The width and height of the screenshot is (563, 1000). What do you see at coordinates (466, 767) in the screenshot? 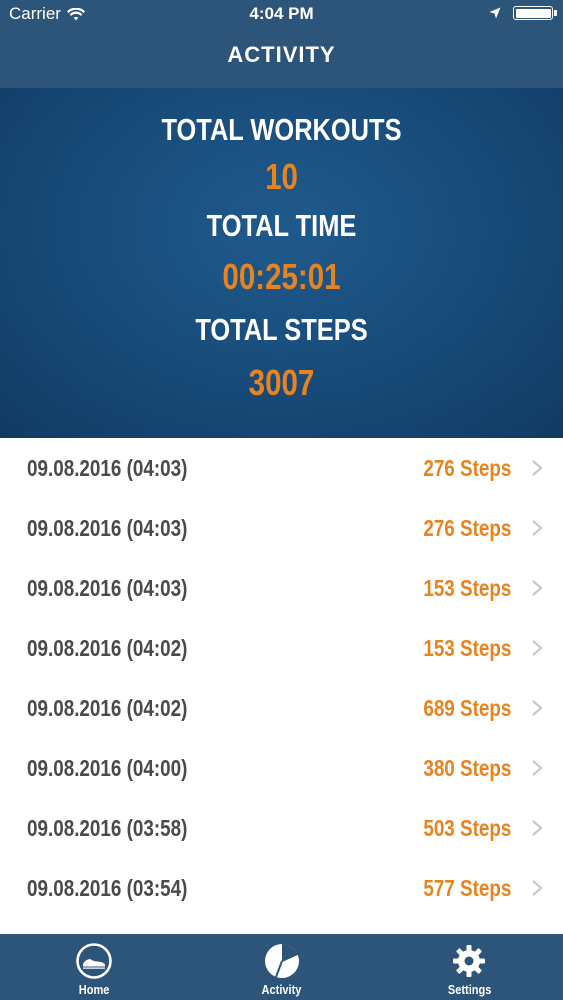
I see `workout-steps: 380 Steps` at bounding box center [466, 767].